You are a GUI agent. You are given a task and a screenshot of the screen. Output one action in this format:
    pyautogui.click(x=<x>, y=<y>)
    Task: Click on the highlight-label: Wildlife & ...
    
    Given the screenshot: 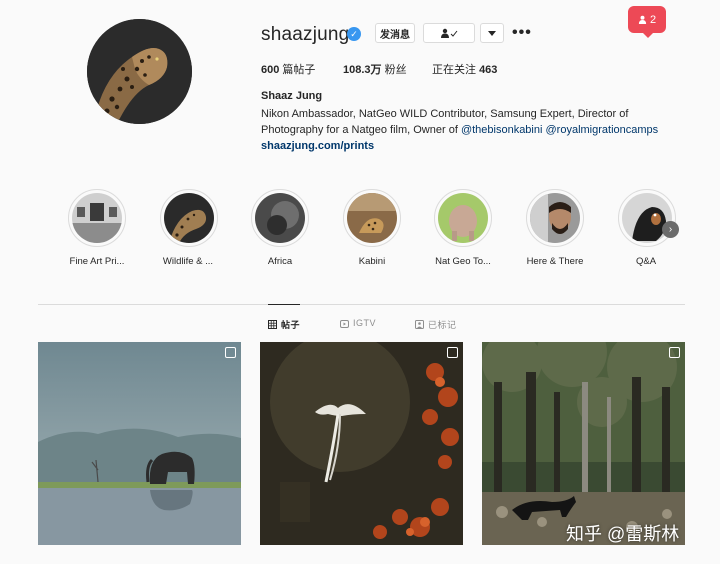 What is the action you would take?
    pyautogui.click(x=188, y=261)
    